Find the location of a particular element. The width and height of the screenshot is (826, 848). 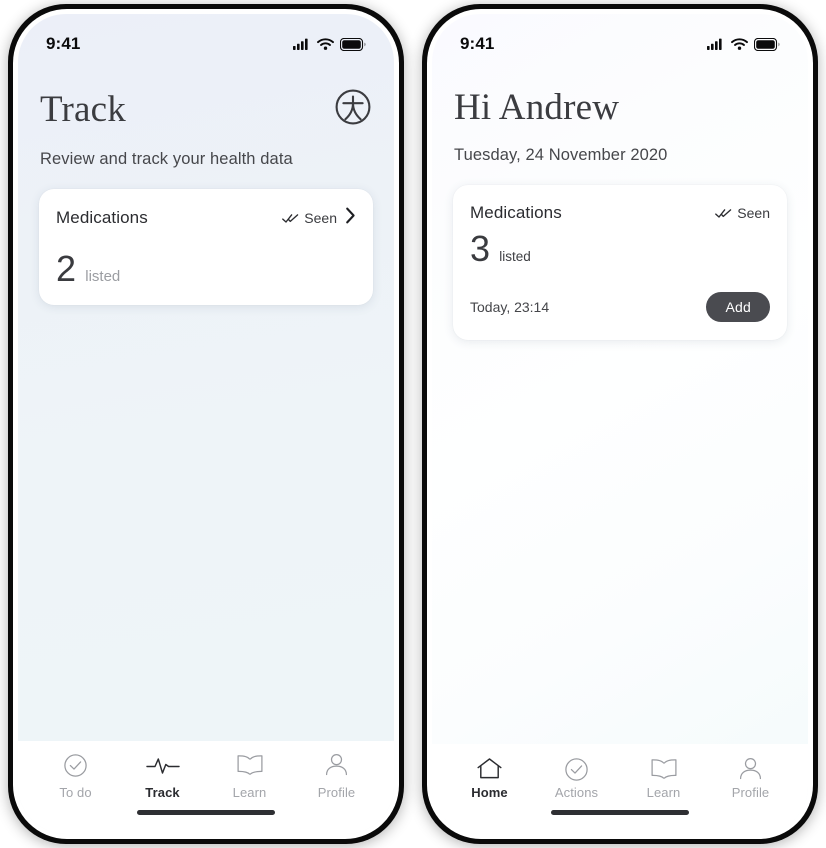

tab-track: Track is located at coordinates (163, 776).